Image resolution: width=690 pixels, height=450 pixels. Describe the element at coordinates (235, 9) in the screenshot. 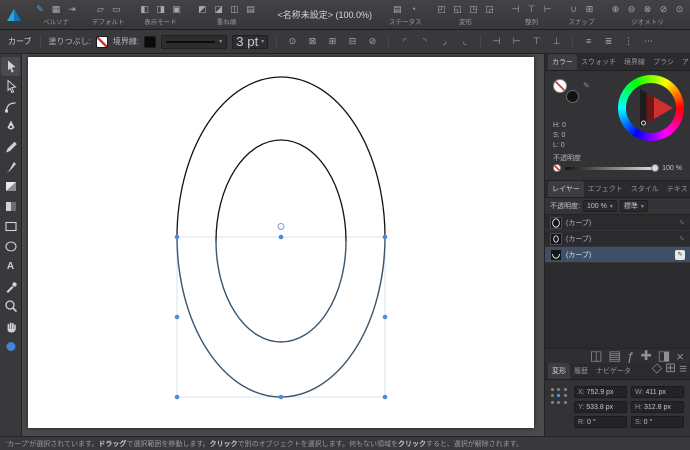

I see `order-backward-icon: ◫` at that location.